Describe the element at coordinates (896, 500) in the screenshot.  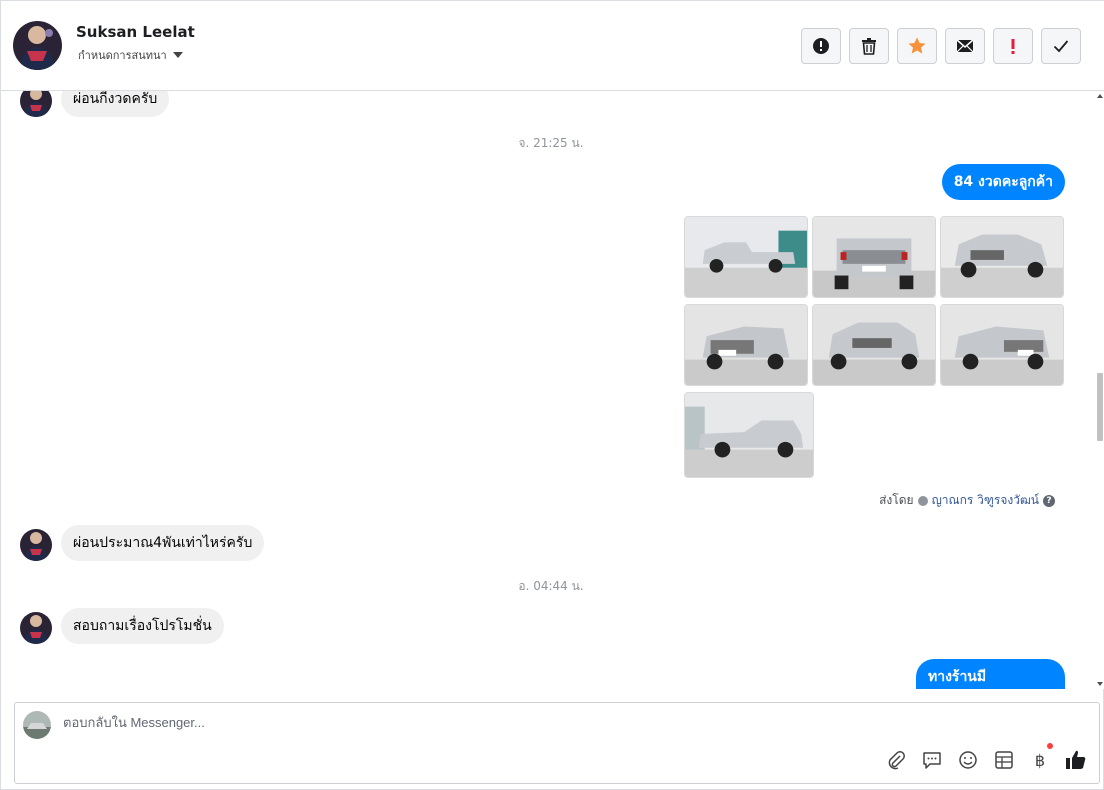
I see `sent-by-label: ส่งโดย` at that location.